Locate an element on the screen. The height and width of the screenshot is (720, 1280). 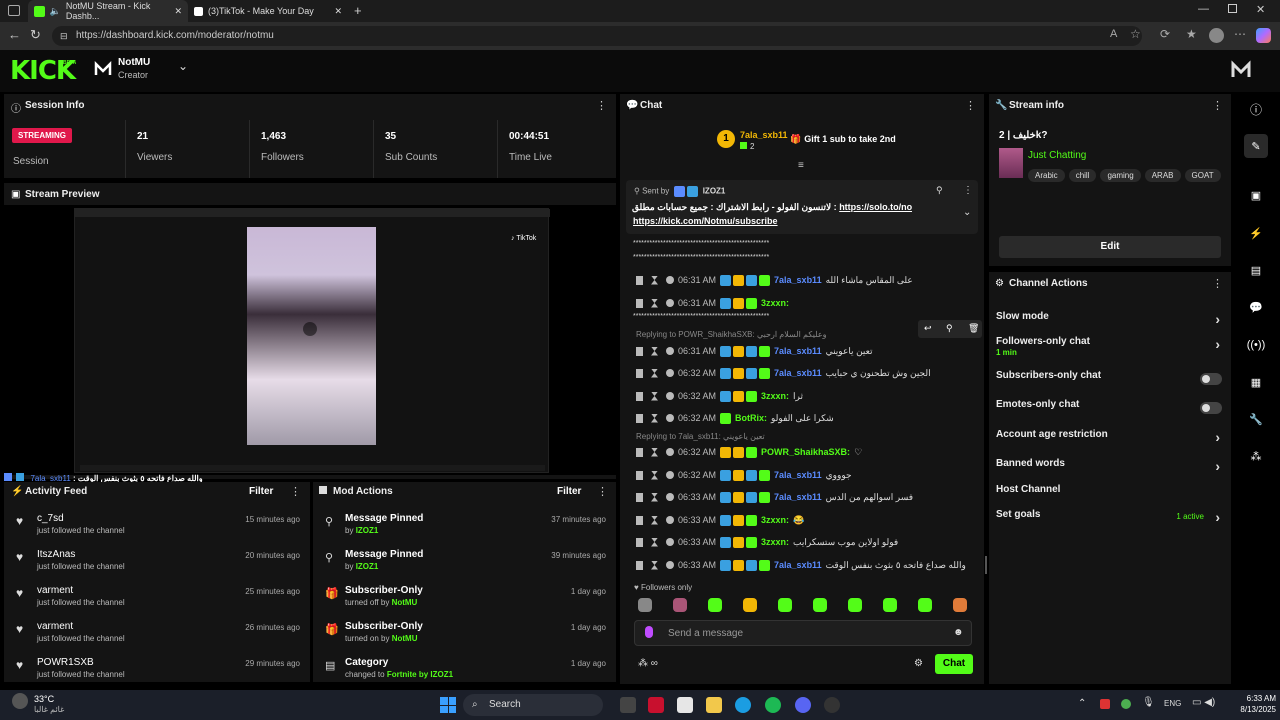
minimize-icon: — is located at coordinates (1203, 9).